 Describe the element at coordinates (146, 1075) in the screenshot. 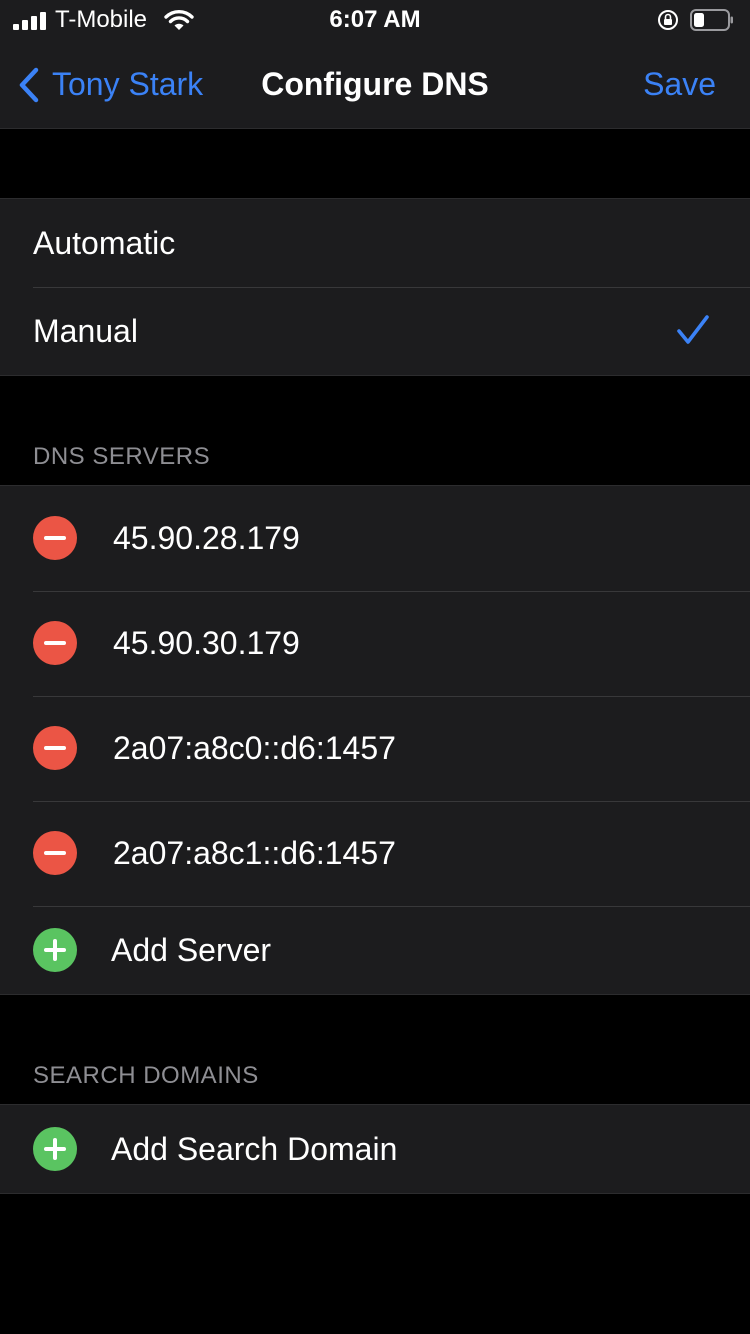

I see `search-domains-header: SEARCH DOMAINS` at that location.